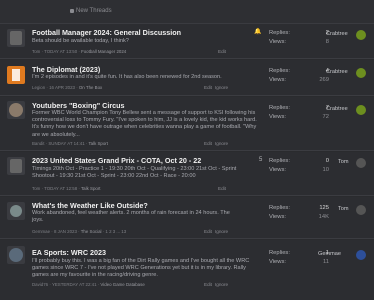  What do you see at coordinates (91, 231) in the screenshot?
I see `forum: The Social` at bounding box center [91, 231].